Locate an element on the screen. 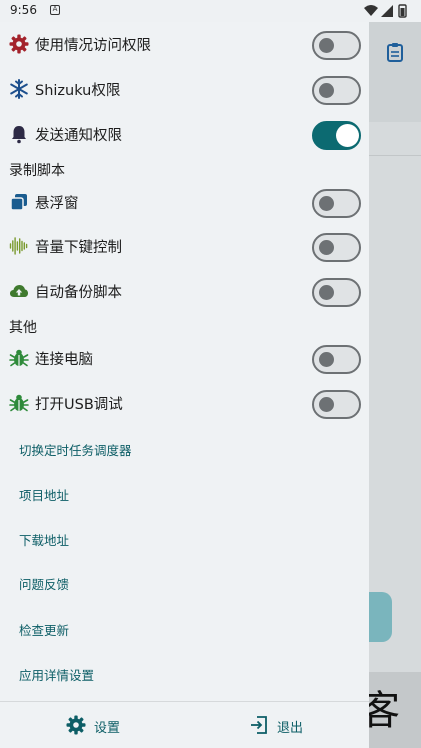  snowflake-icon is located at coordinates (19, 89).